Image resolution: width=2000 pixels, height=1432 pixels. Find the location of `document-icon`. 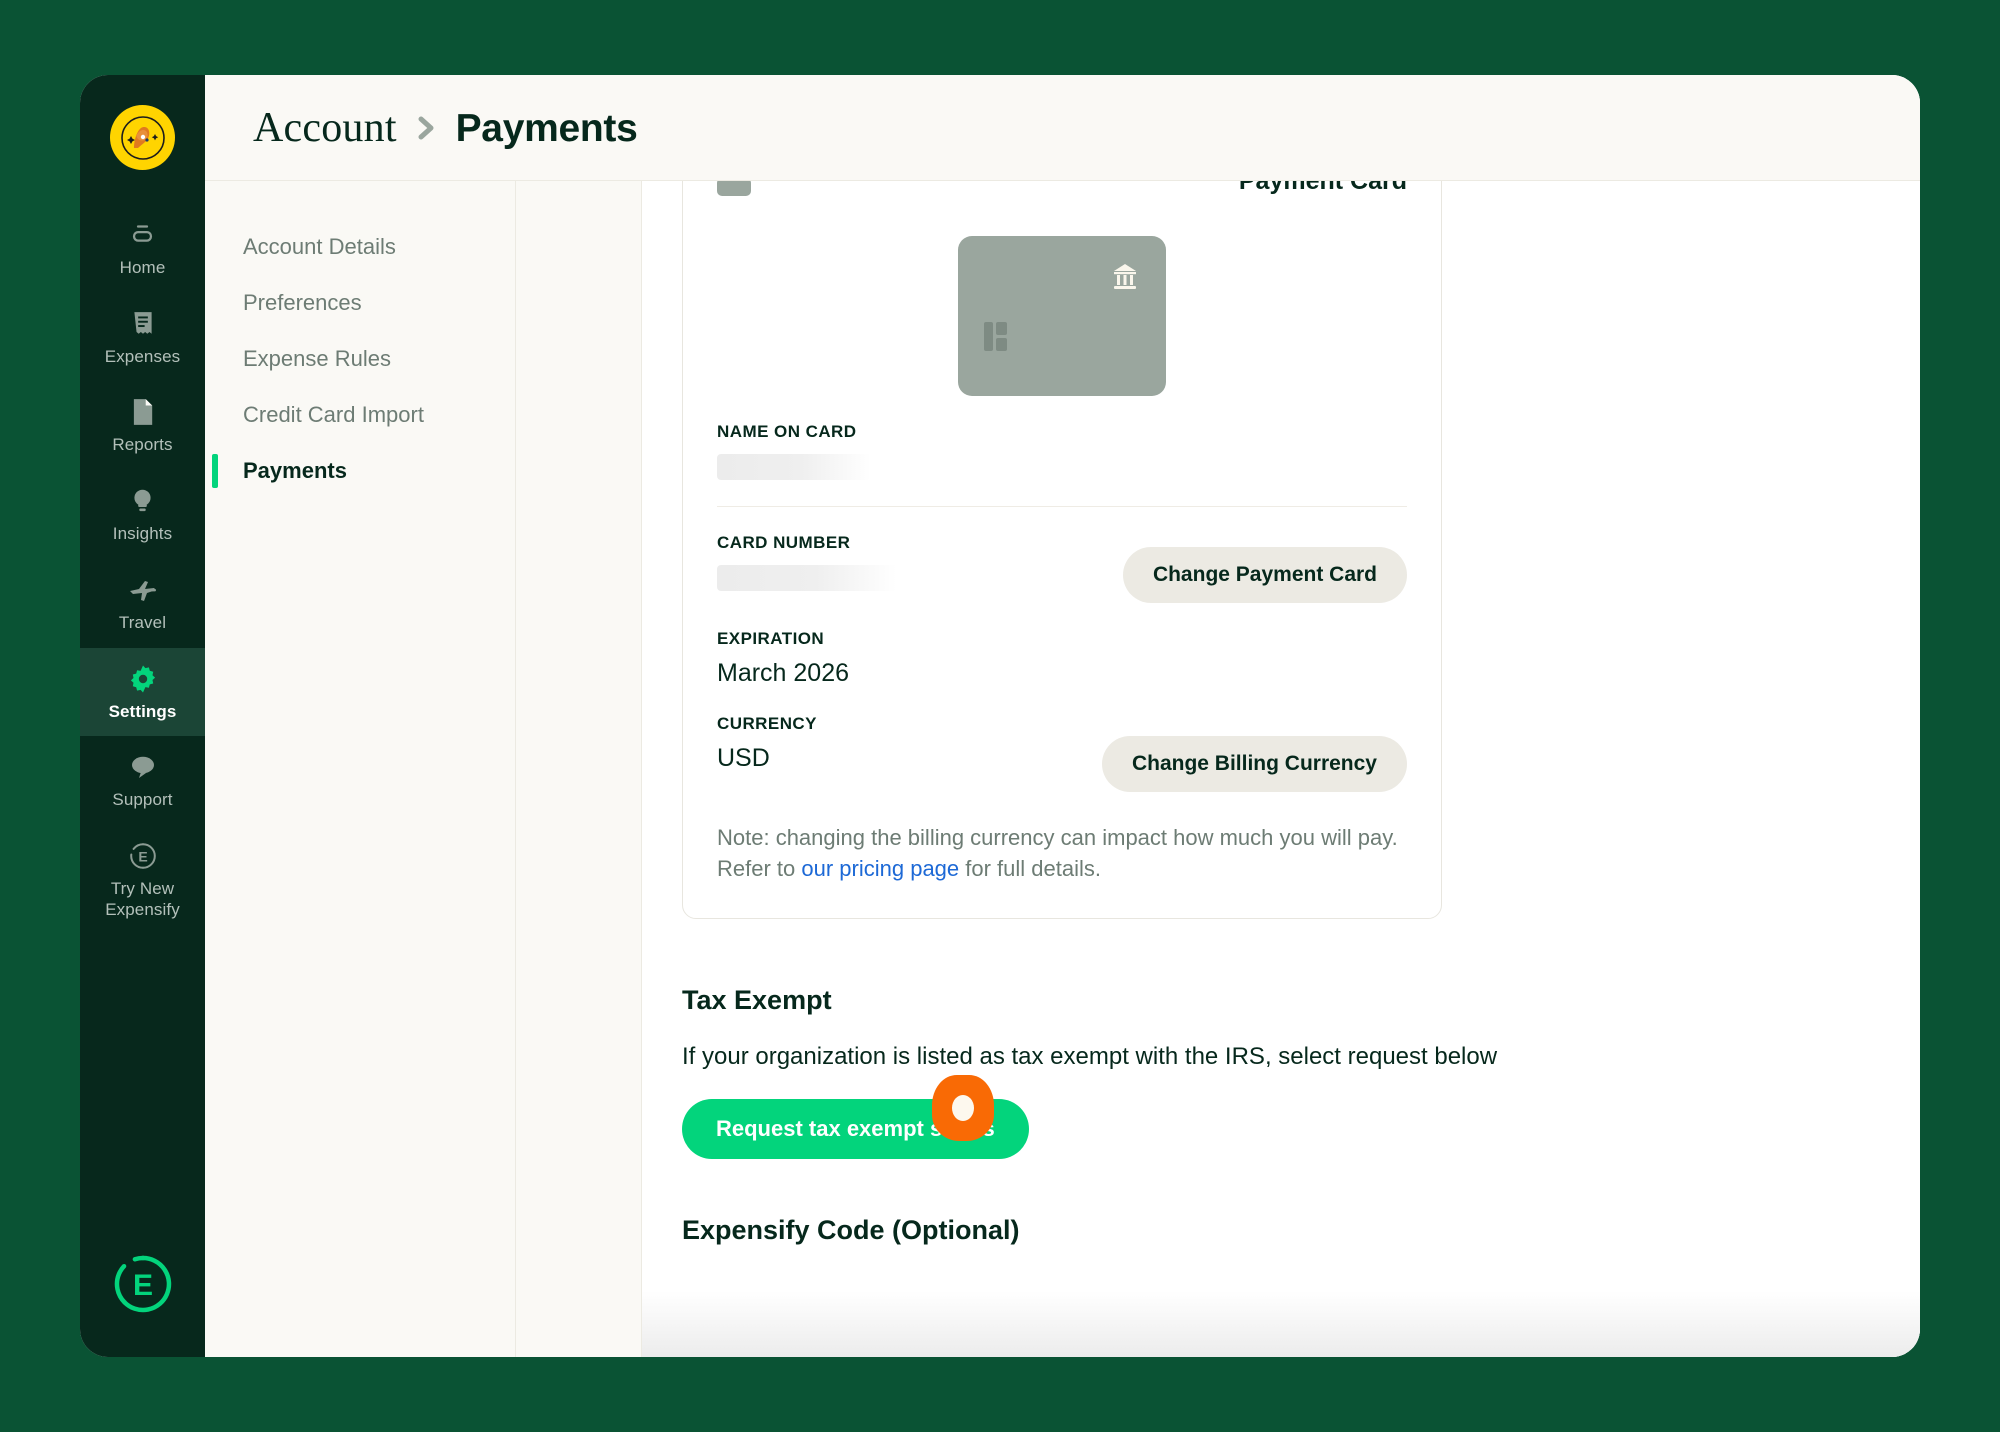

document-icon is located at coordinates (142, 412).